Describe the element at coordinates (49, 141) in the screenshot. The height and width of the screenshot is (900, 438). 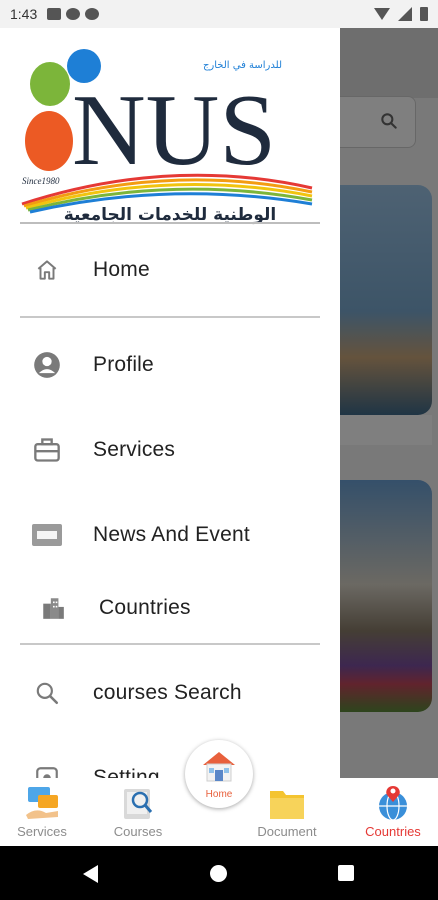
I see `logo-orange-dot` at that location.